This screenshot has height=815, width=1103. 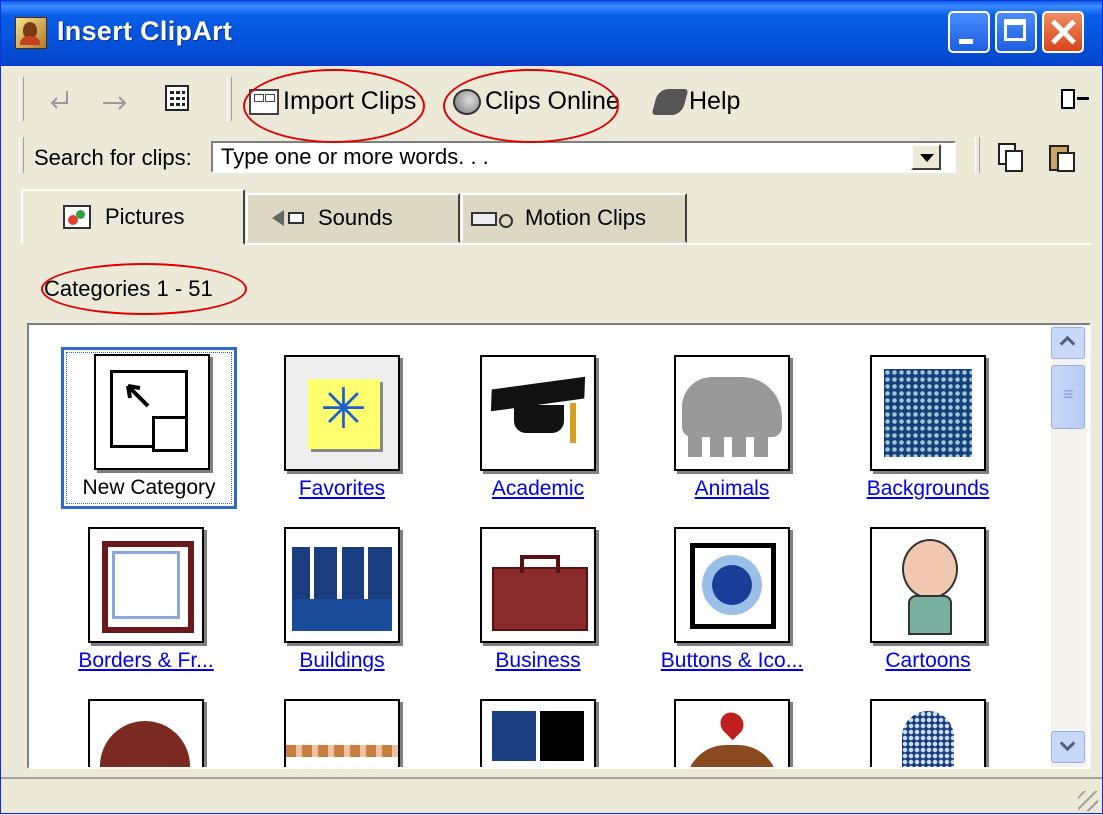 I want to click on category-label: New Category, so click(x=149, y=487).